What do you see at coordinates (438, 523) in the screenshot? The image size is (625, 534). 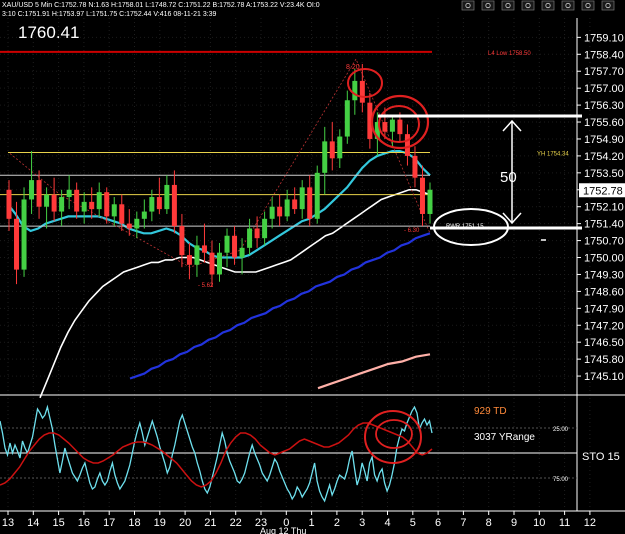 I see `time-tick-label: 6` at bounding box center [438, 523].